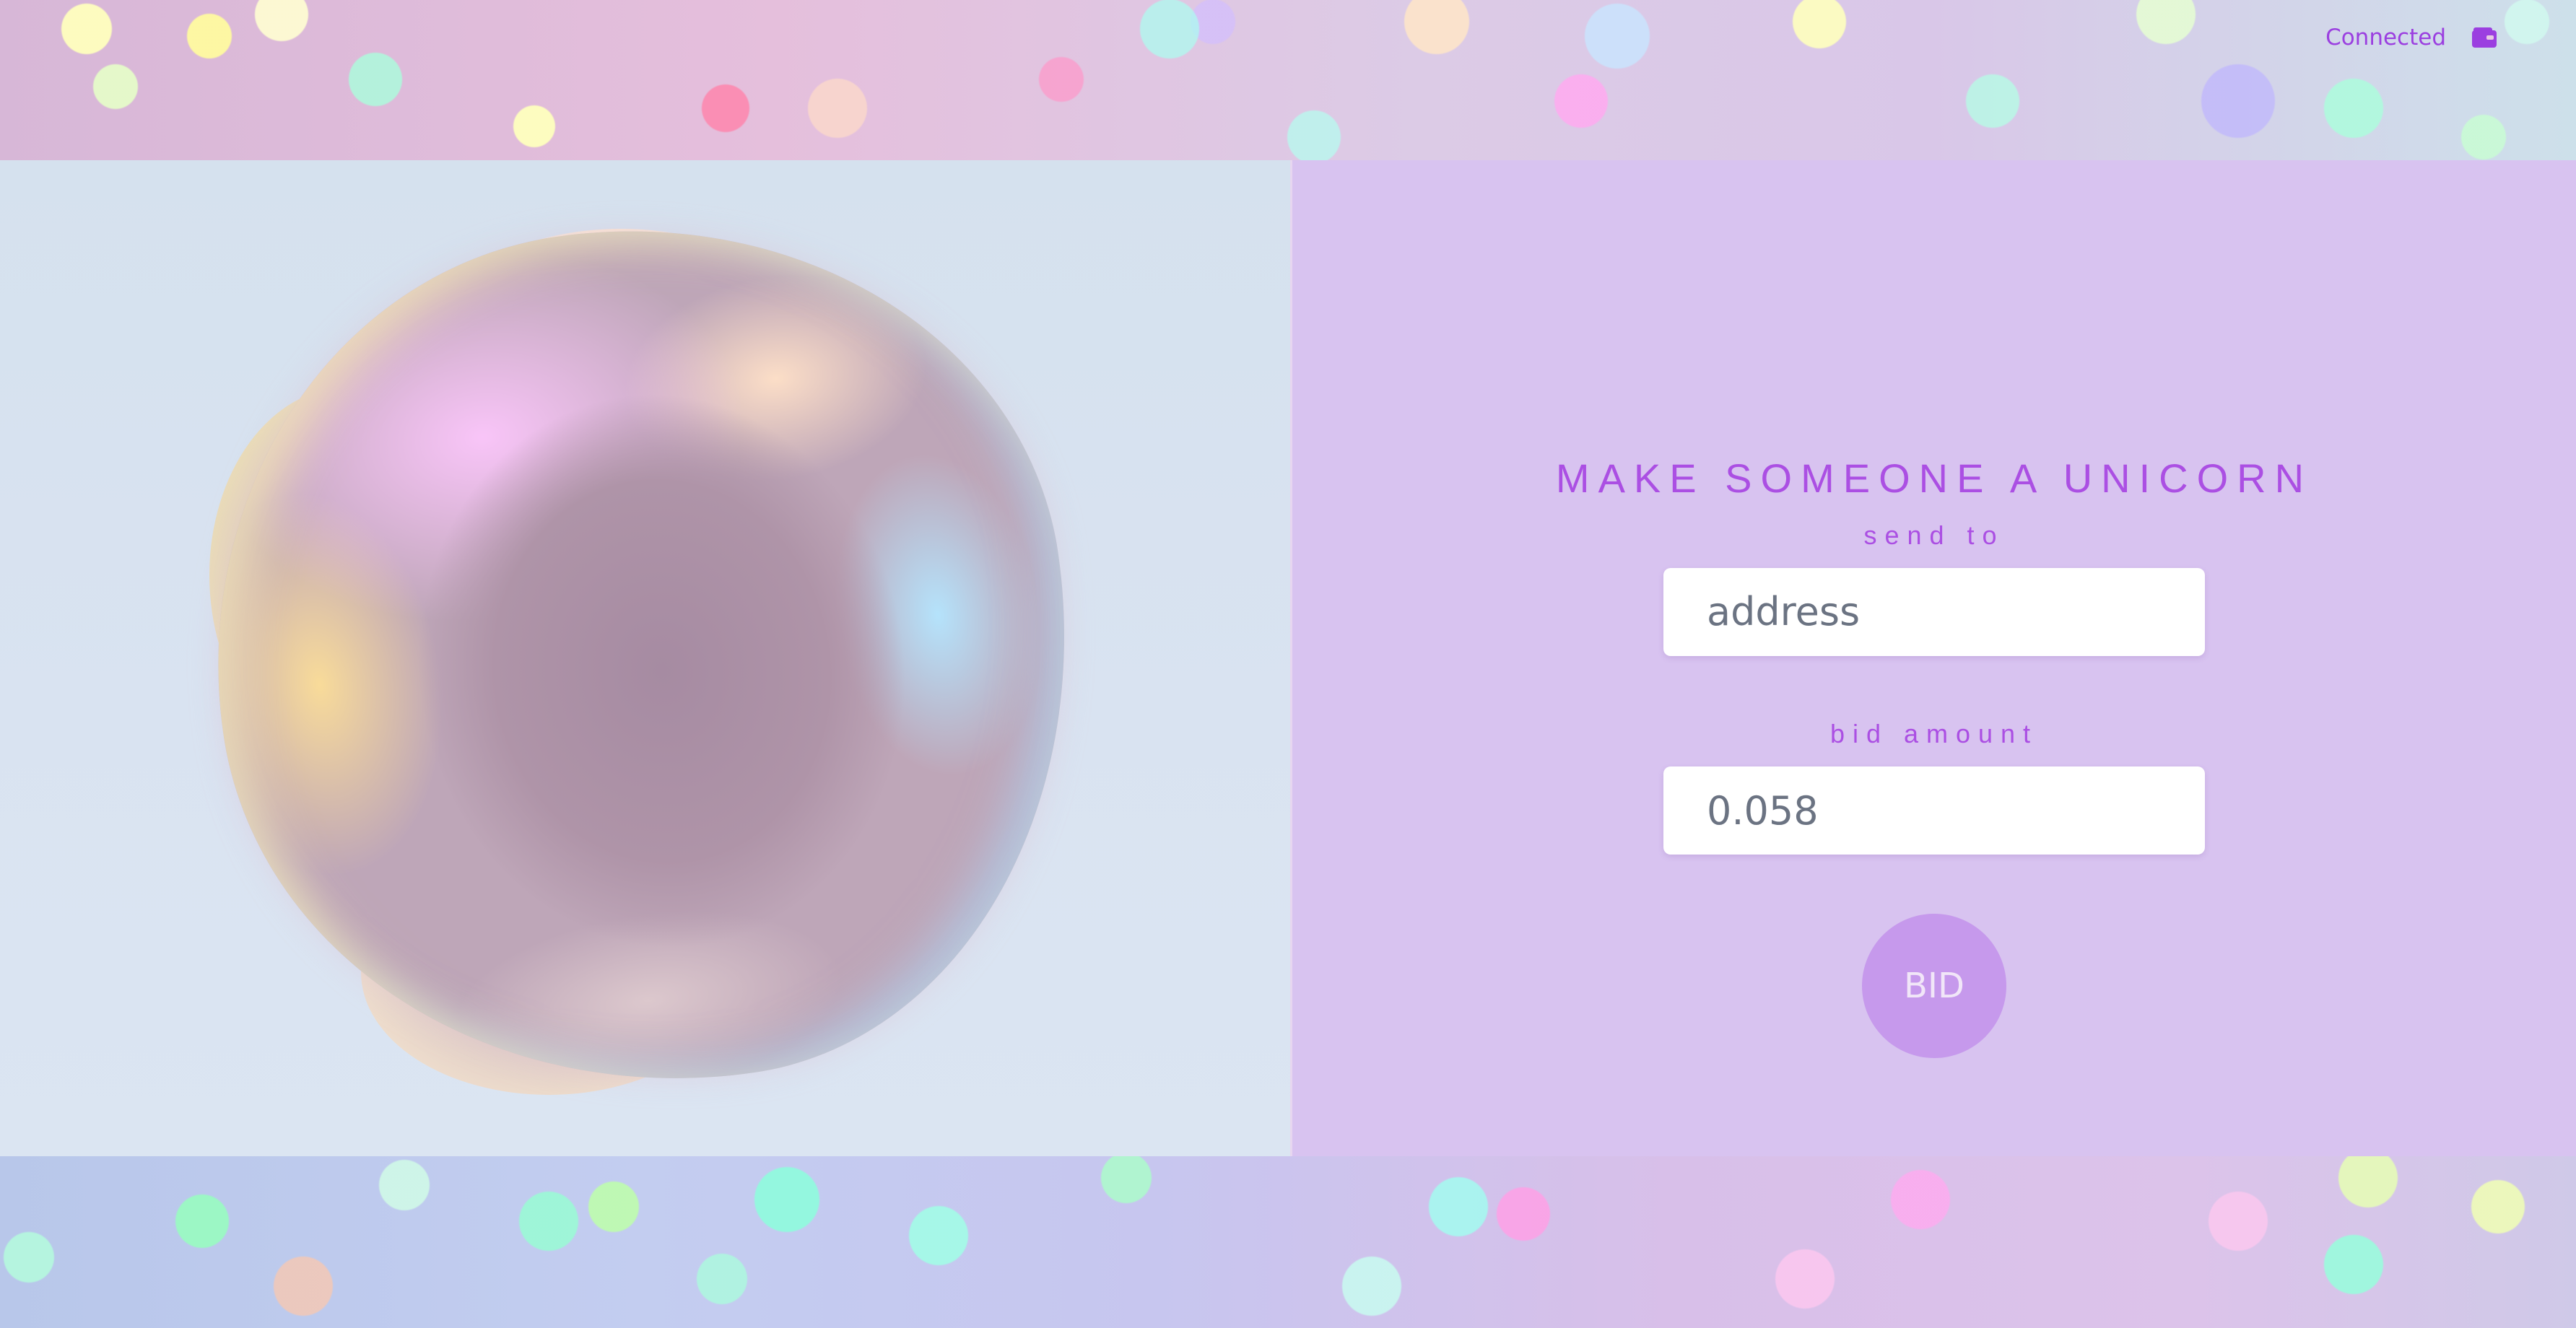 This screenshot has width=2576, height=1328. I want to click on glitter-banner-top, so click(1288, 80).